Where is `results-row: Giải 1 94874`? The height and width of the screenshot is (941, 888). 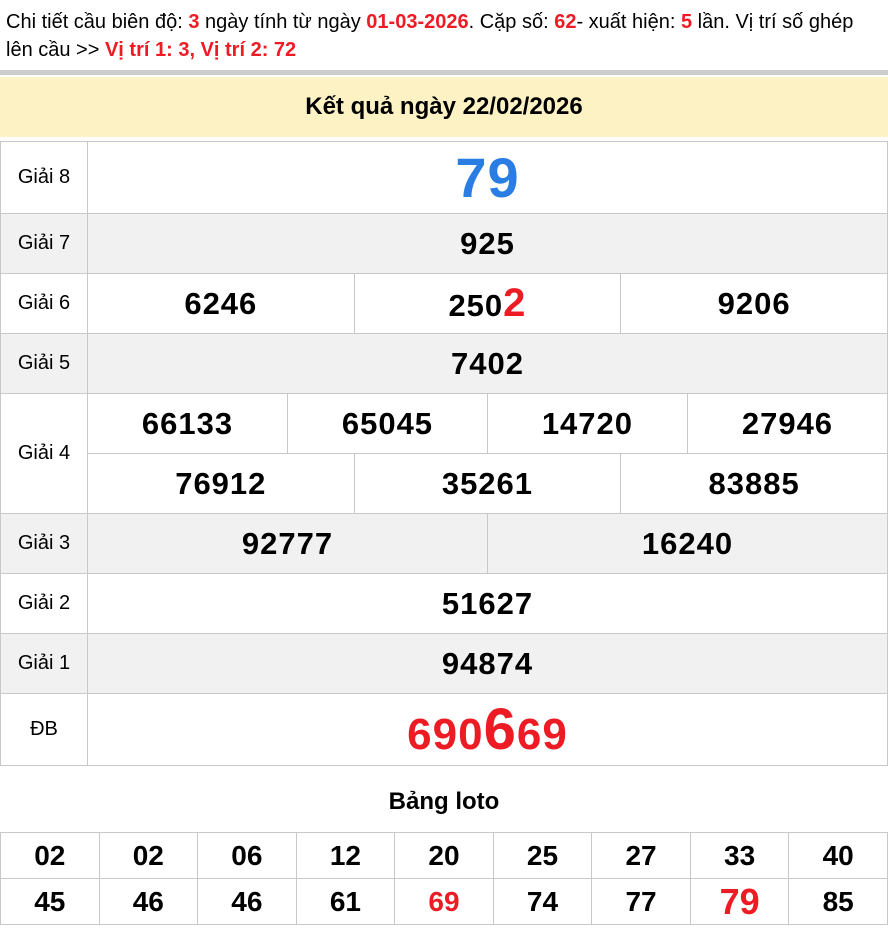
results-row: Giải 1 94874 is located at coordinates (444, 663).